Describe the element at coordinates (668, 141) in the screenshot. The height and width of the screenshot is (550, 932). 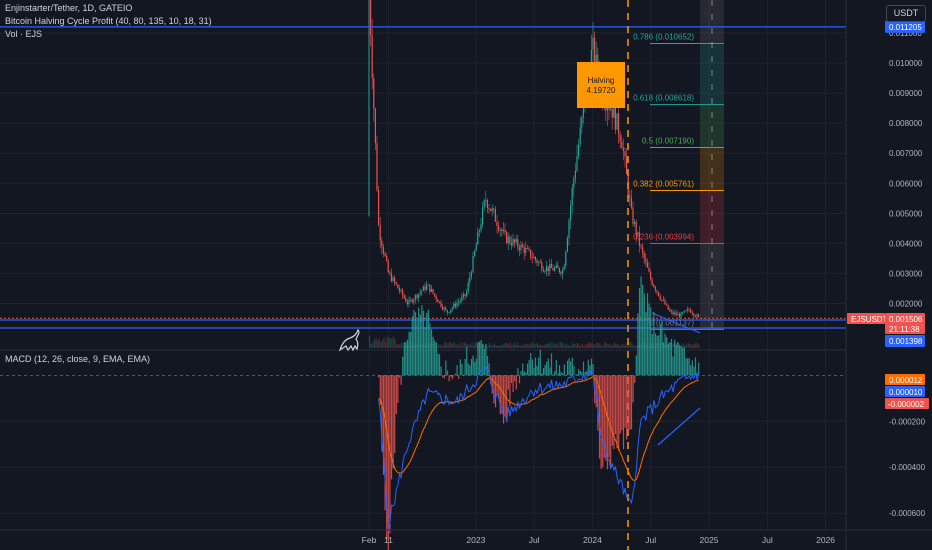
I see `fib-level-label: 0.5 (0.007190)` at that location.